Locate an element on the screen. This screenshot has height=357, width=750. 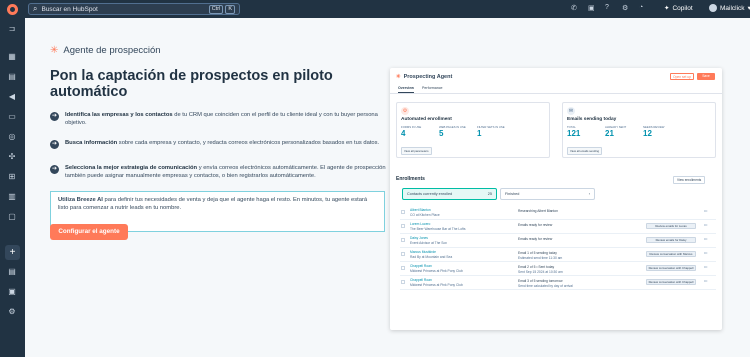
search-input: ⌕ Buscar en HubSpot Ctrl K is located at coordinates (134, 9).